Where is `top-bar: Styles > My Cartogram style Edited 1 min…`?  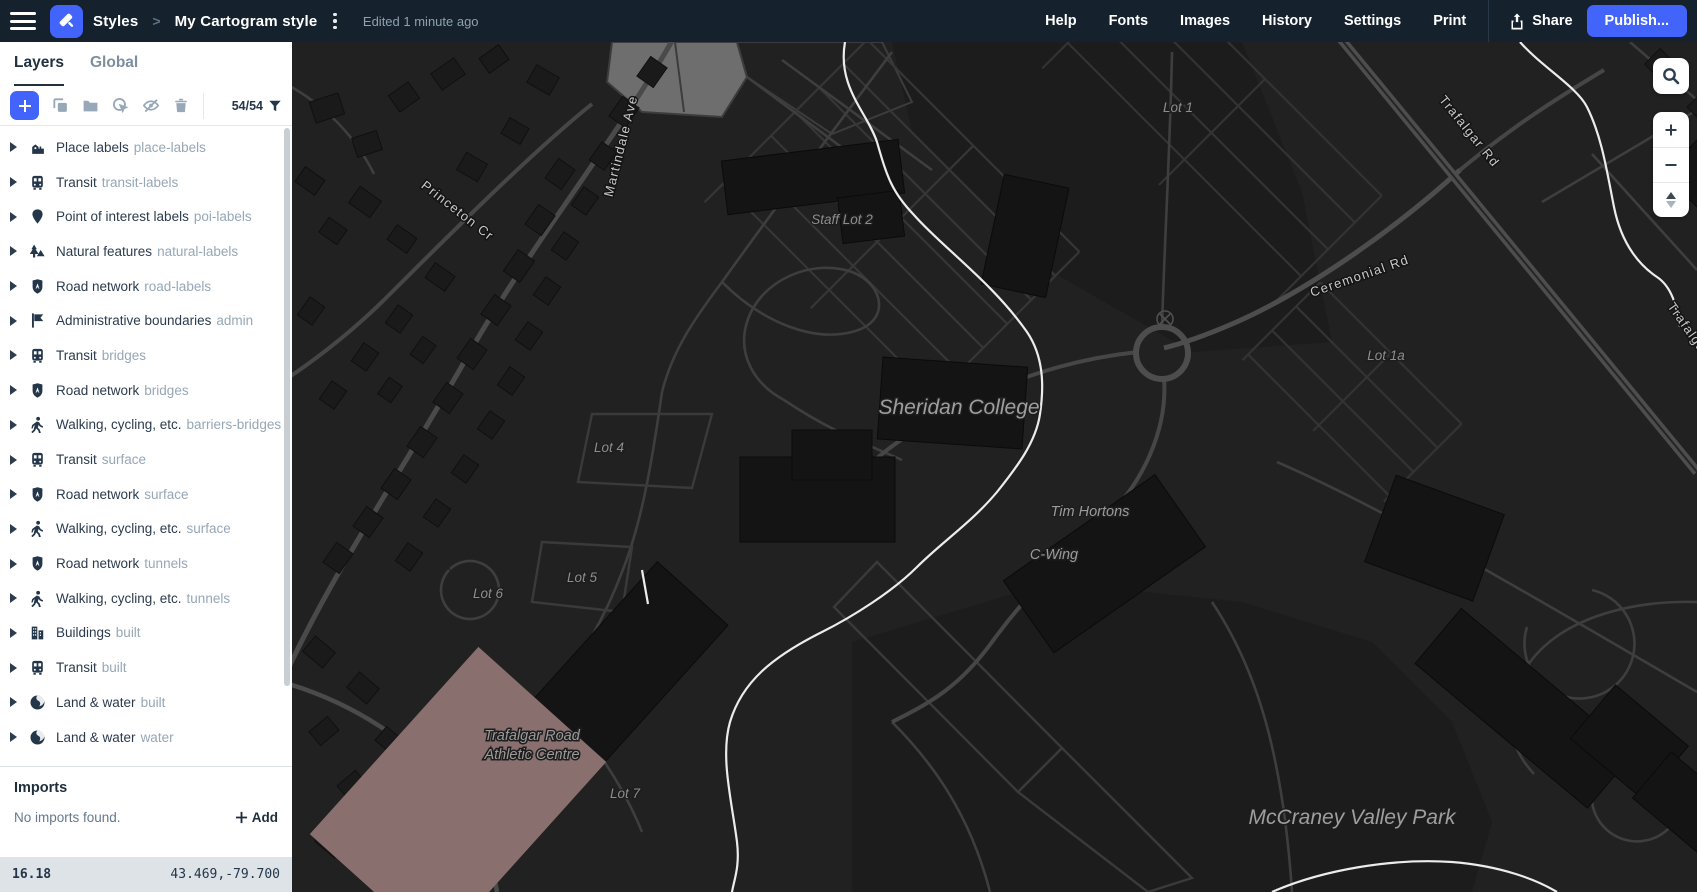 top-bar: Styles > My Cartogram style Edited 1 min… is located at coordinates (848, 21).